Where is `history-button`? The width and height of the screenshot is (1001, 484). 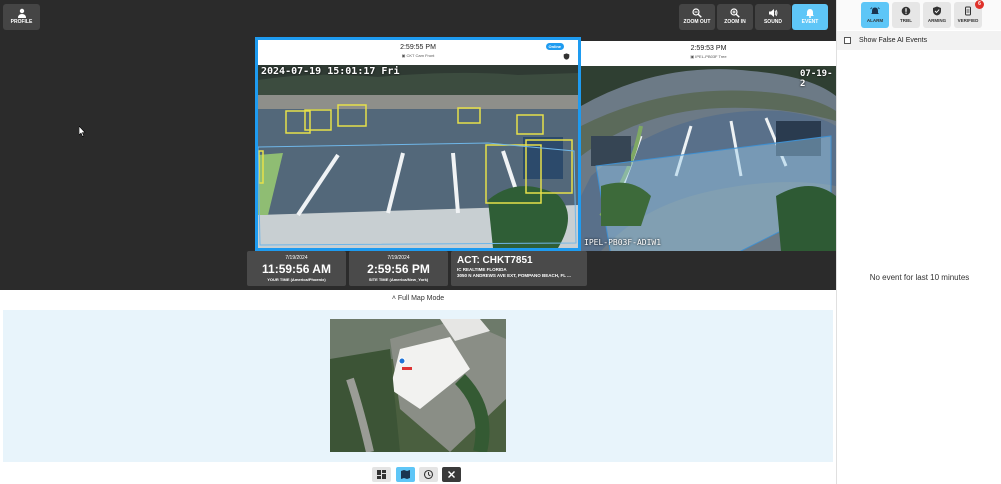
history-button is located at coordinates (428, 474).